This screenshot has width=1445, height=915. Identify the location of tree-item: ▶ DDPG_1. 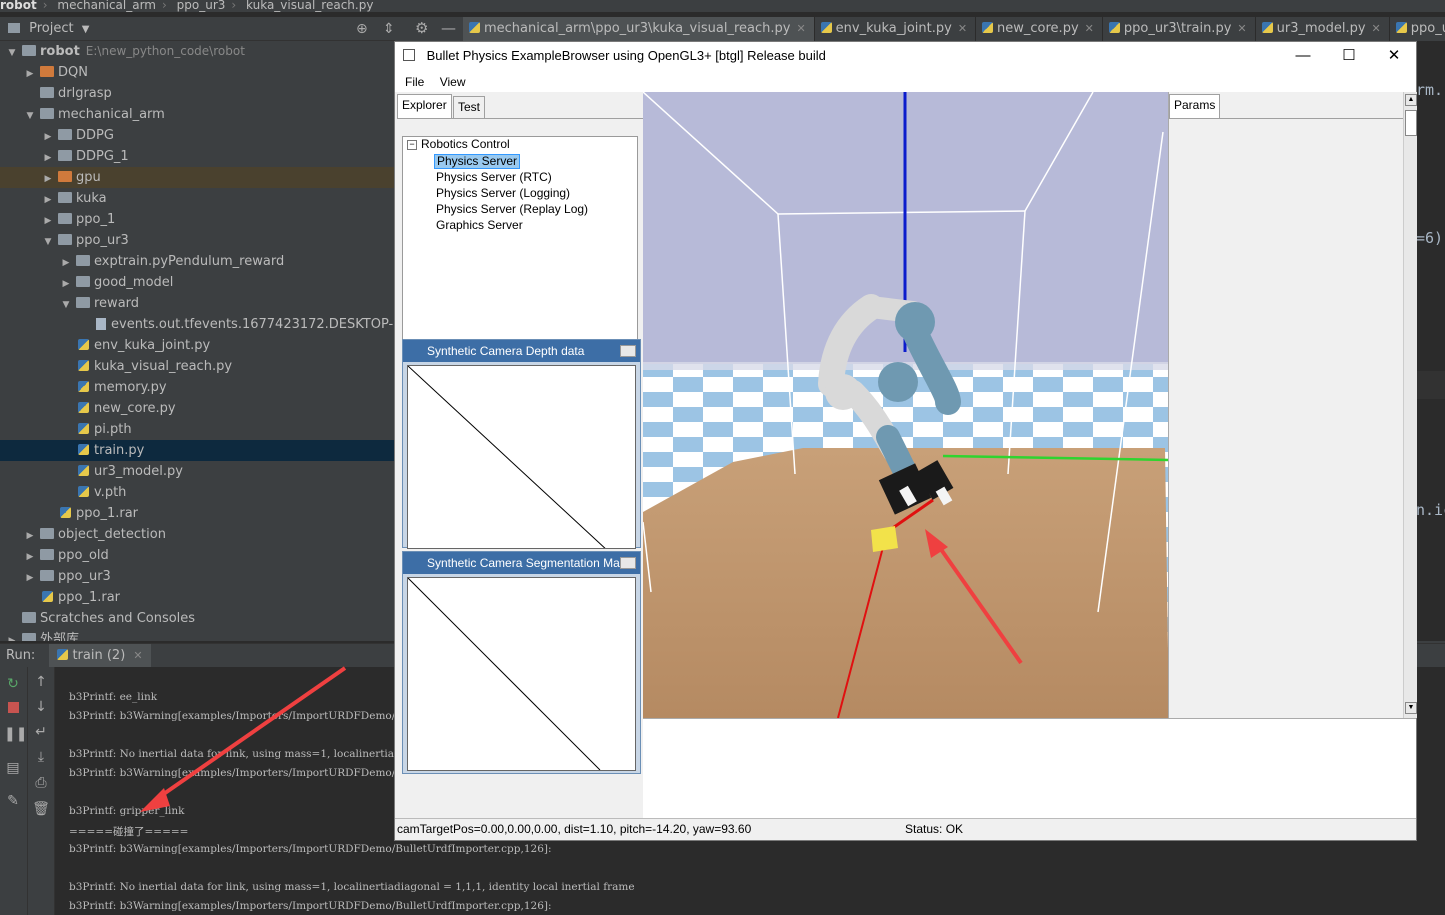
(197, 156).